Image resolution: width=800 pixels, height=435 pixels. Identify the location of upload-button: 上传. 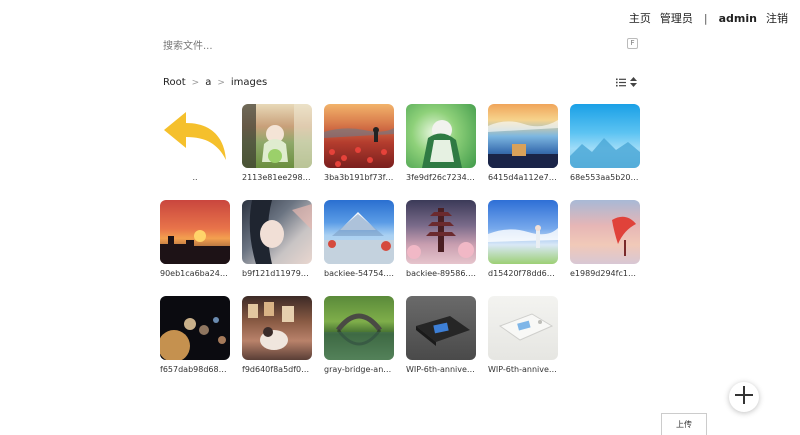
(684, 424).